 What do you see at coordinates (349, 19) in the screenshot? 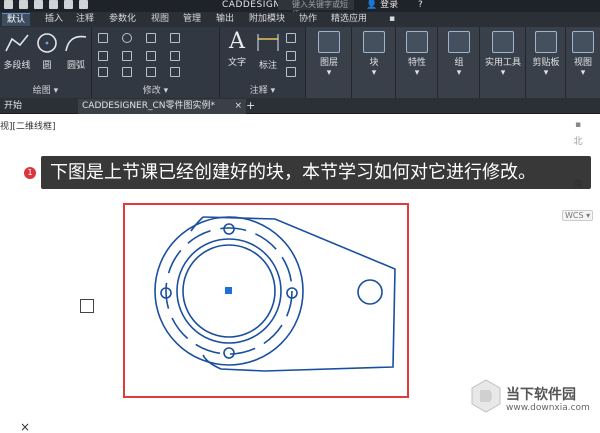
I see `tab-featured-apps: 精选应用` at bounding box center [349, 19].